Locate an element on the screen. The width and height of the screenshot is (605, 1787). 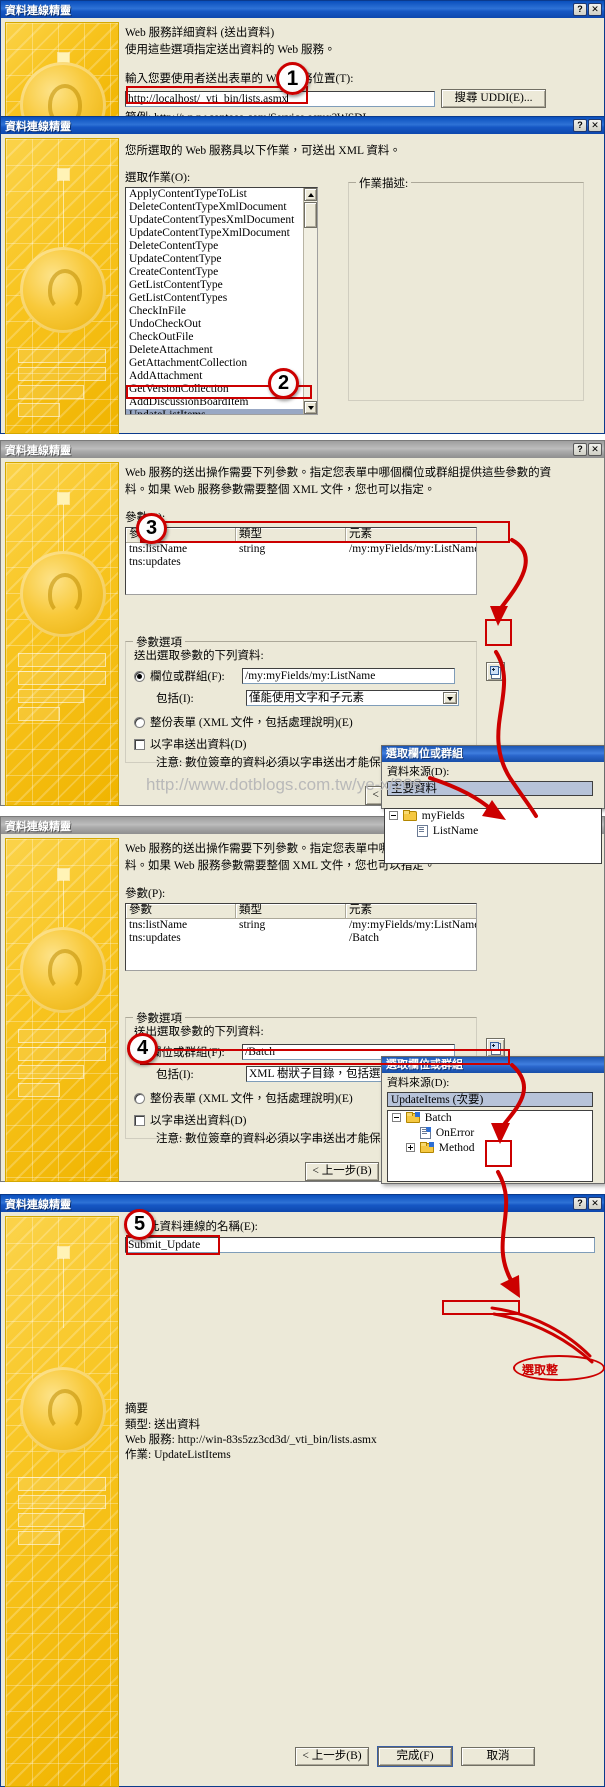
cancel-button: 取消 is located at coordinates (498, 1756).